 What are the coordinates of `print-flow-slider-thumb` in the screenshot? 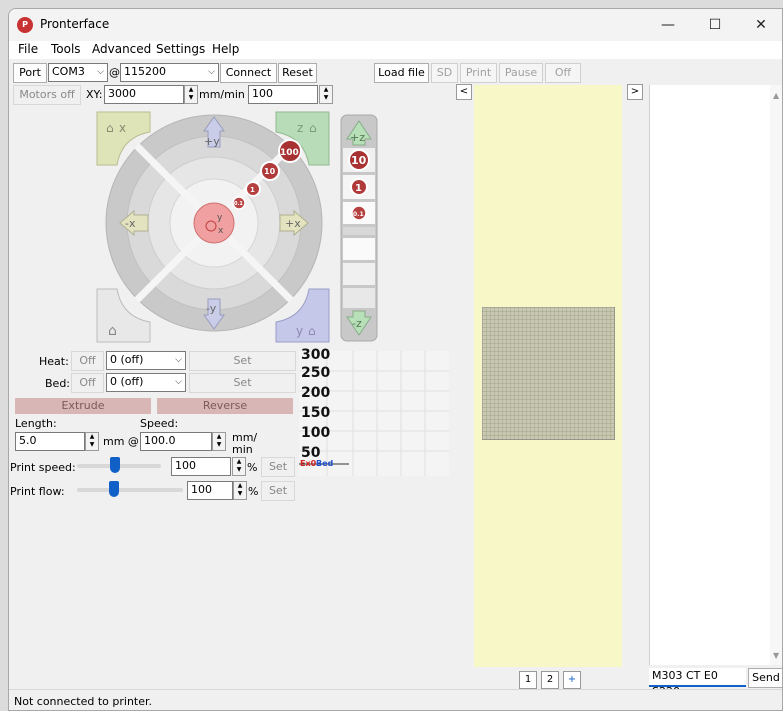 It's located at (114, 489).